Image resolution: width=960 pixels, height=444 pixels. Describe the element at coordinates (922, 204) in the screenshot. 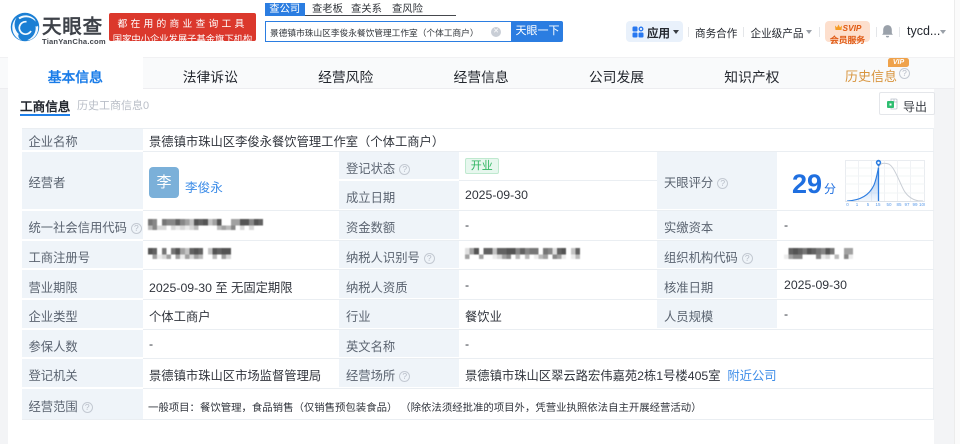

I see `svg-text: 100` at that location.